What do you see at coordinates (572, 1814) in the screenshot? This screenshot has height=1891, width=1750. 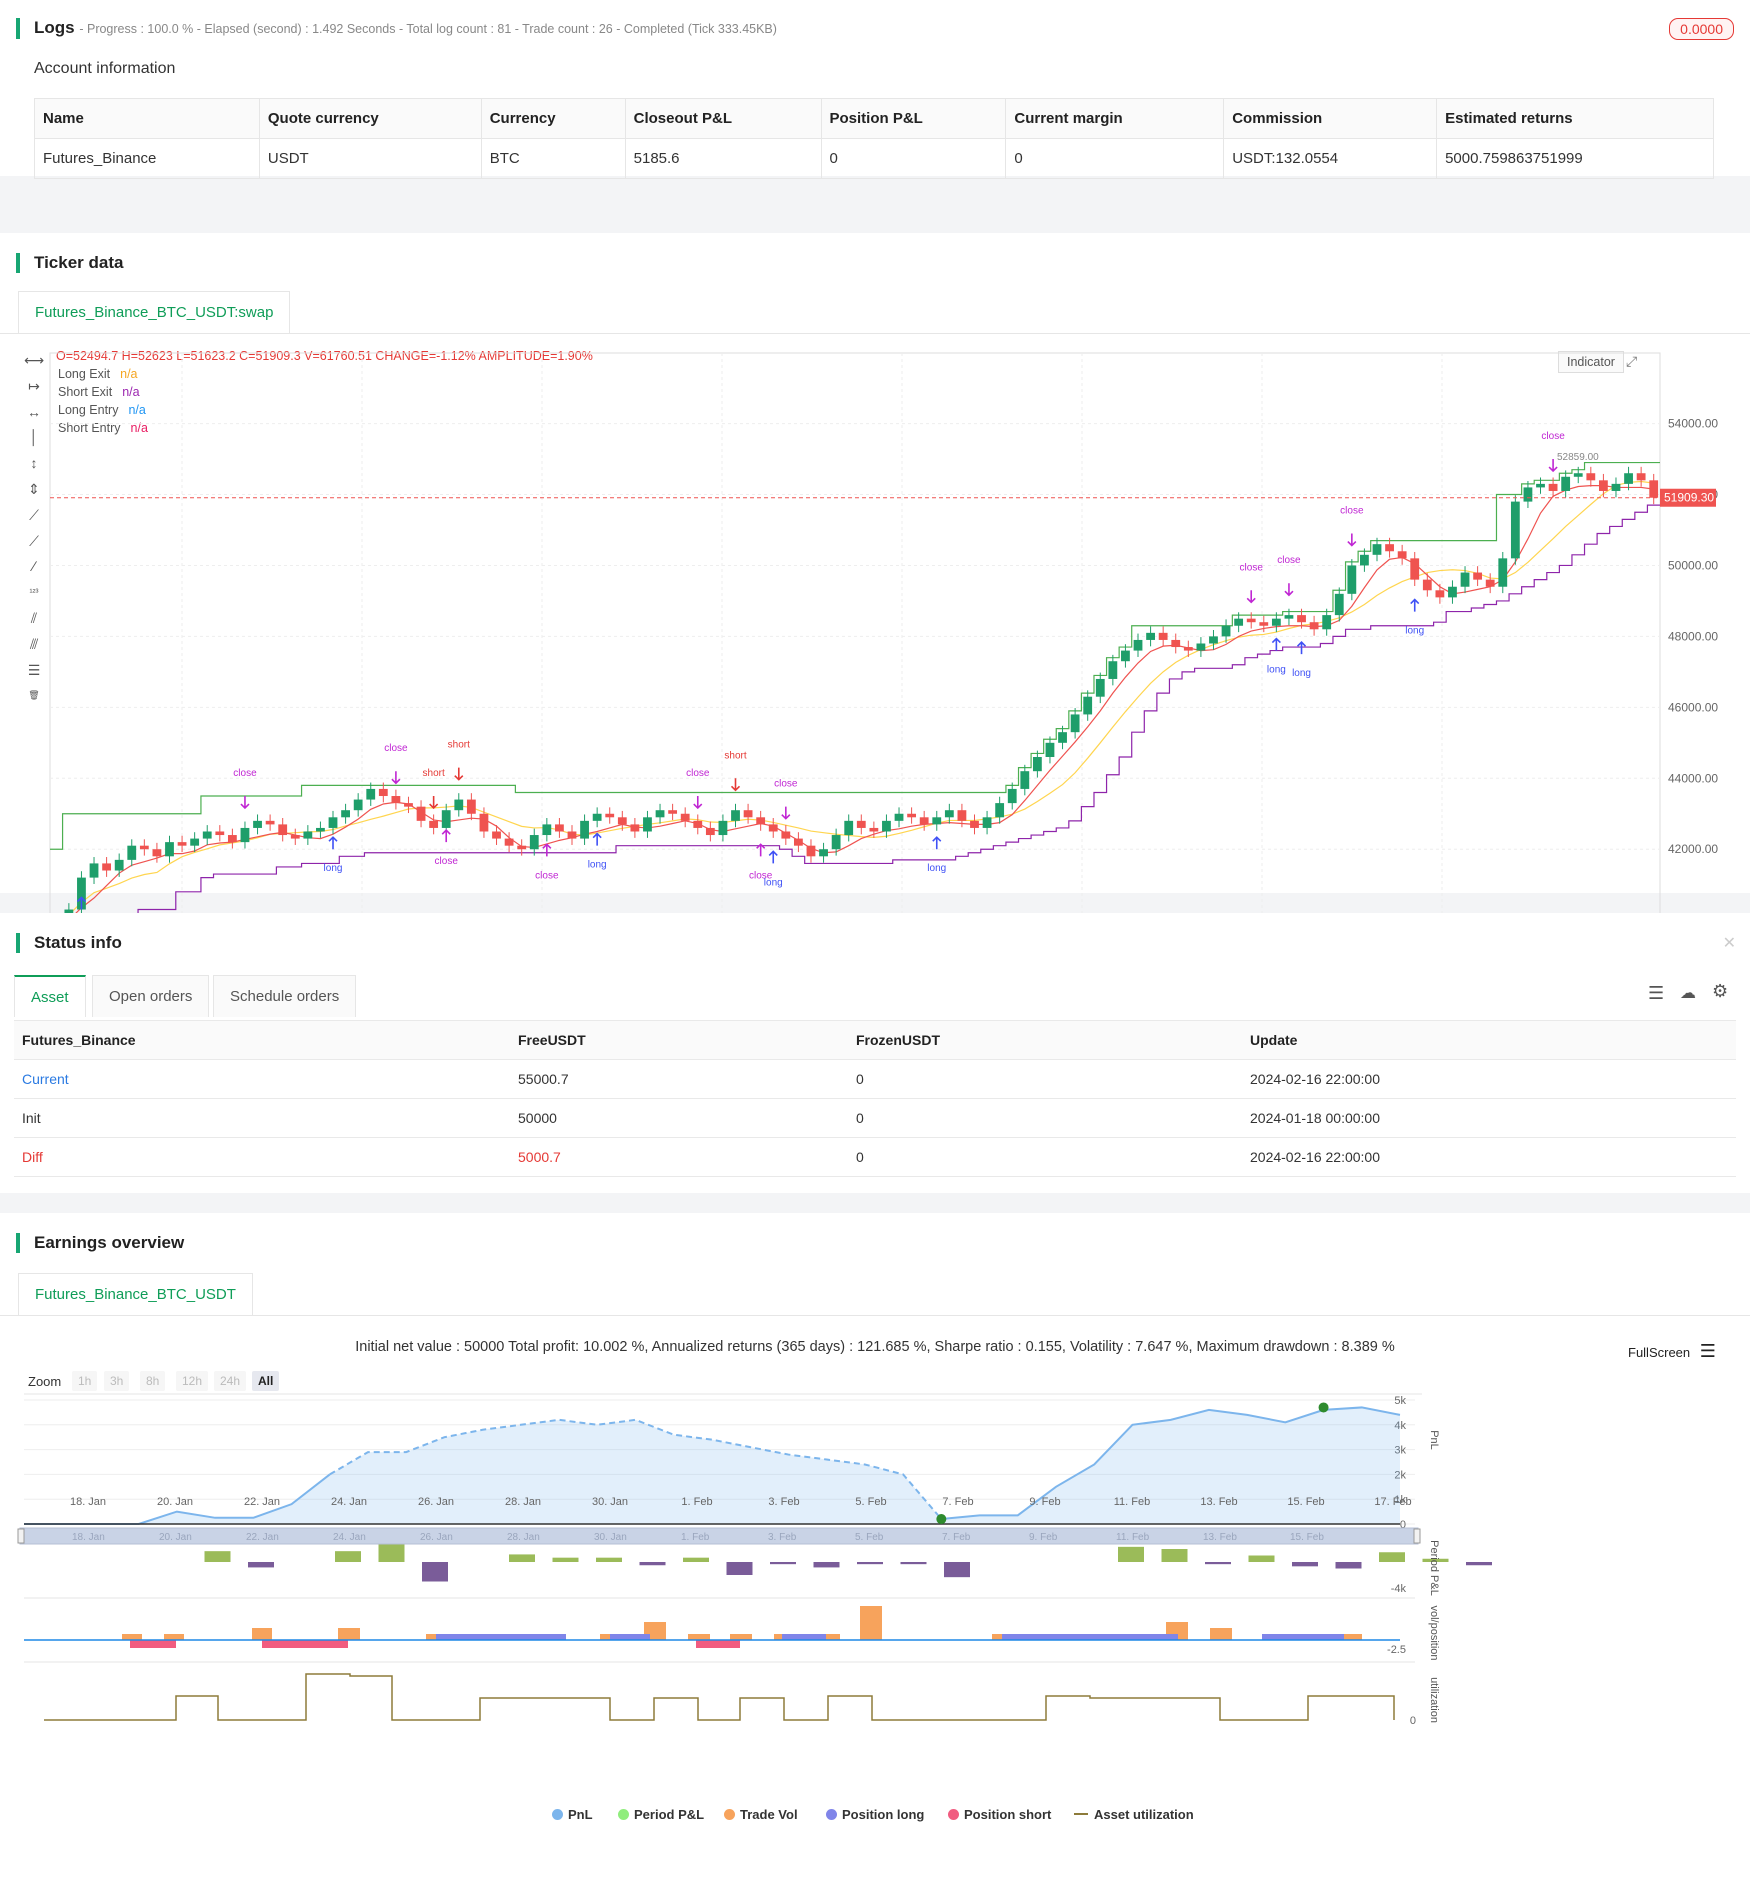 I see `legend-pnl: PnL` at bounding box center [572, 1814].